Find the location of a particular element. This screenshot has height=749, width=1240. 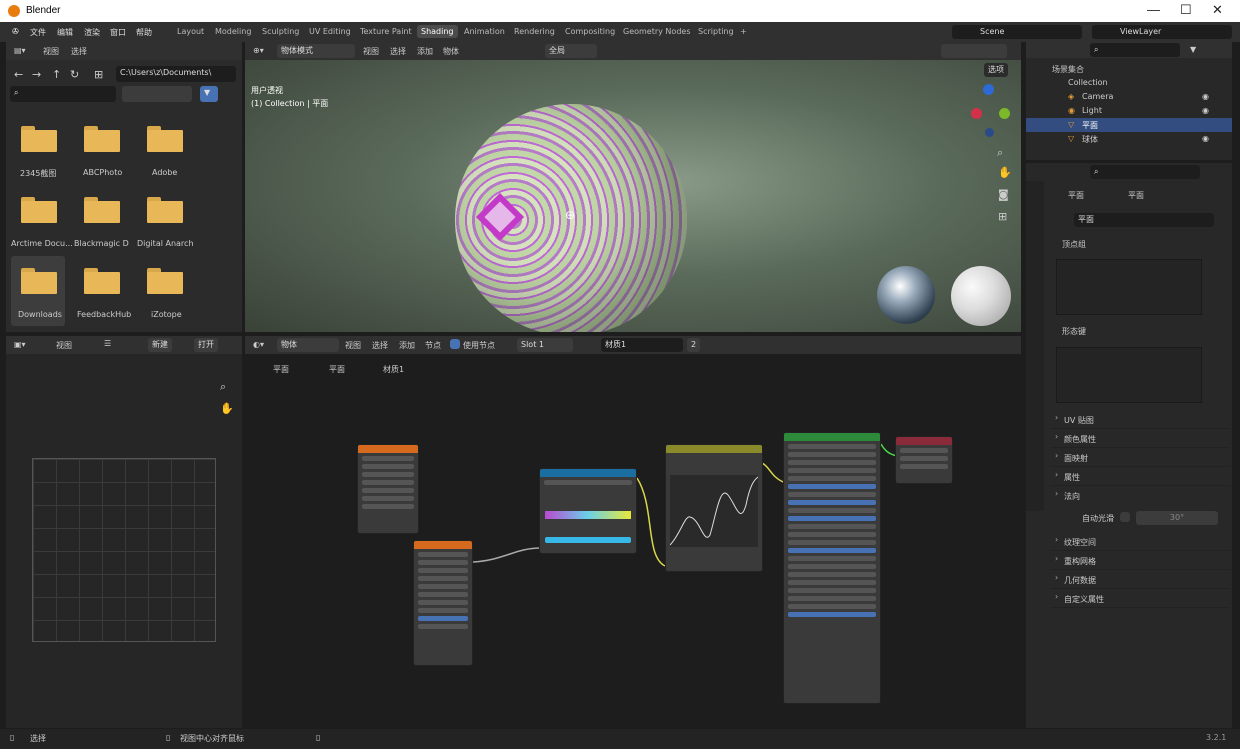

properties-search: ⌕ is located at coordinates (1145, 172).